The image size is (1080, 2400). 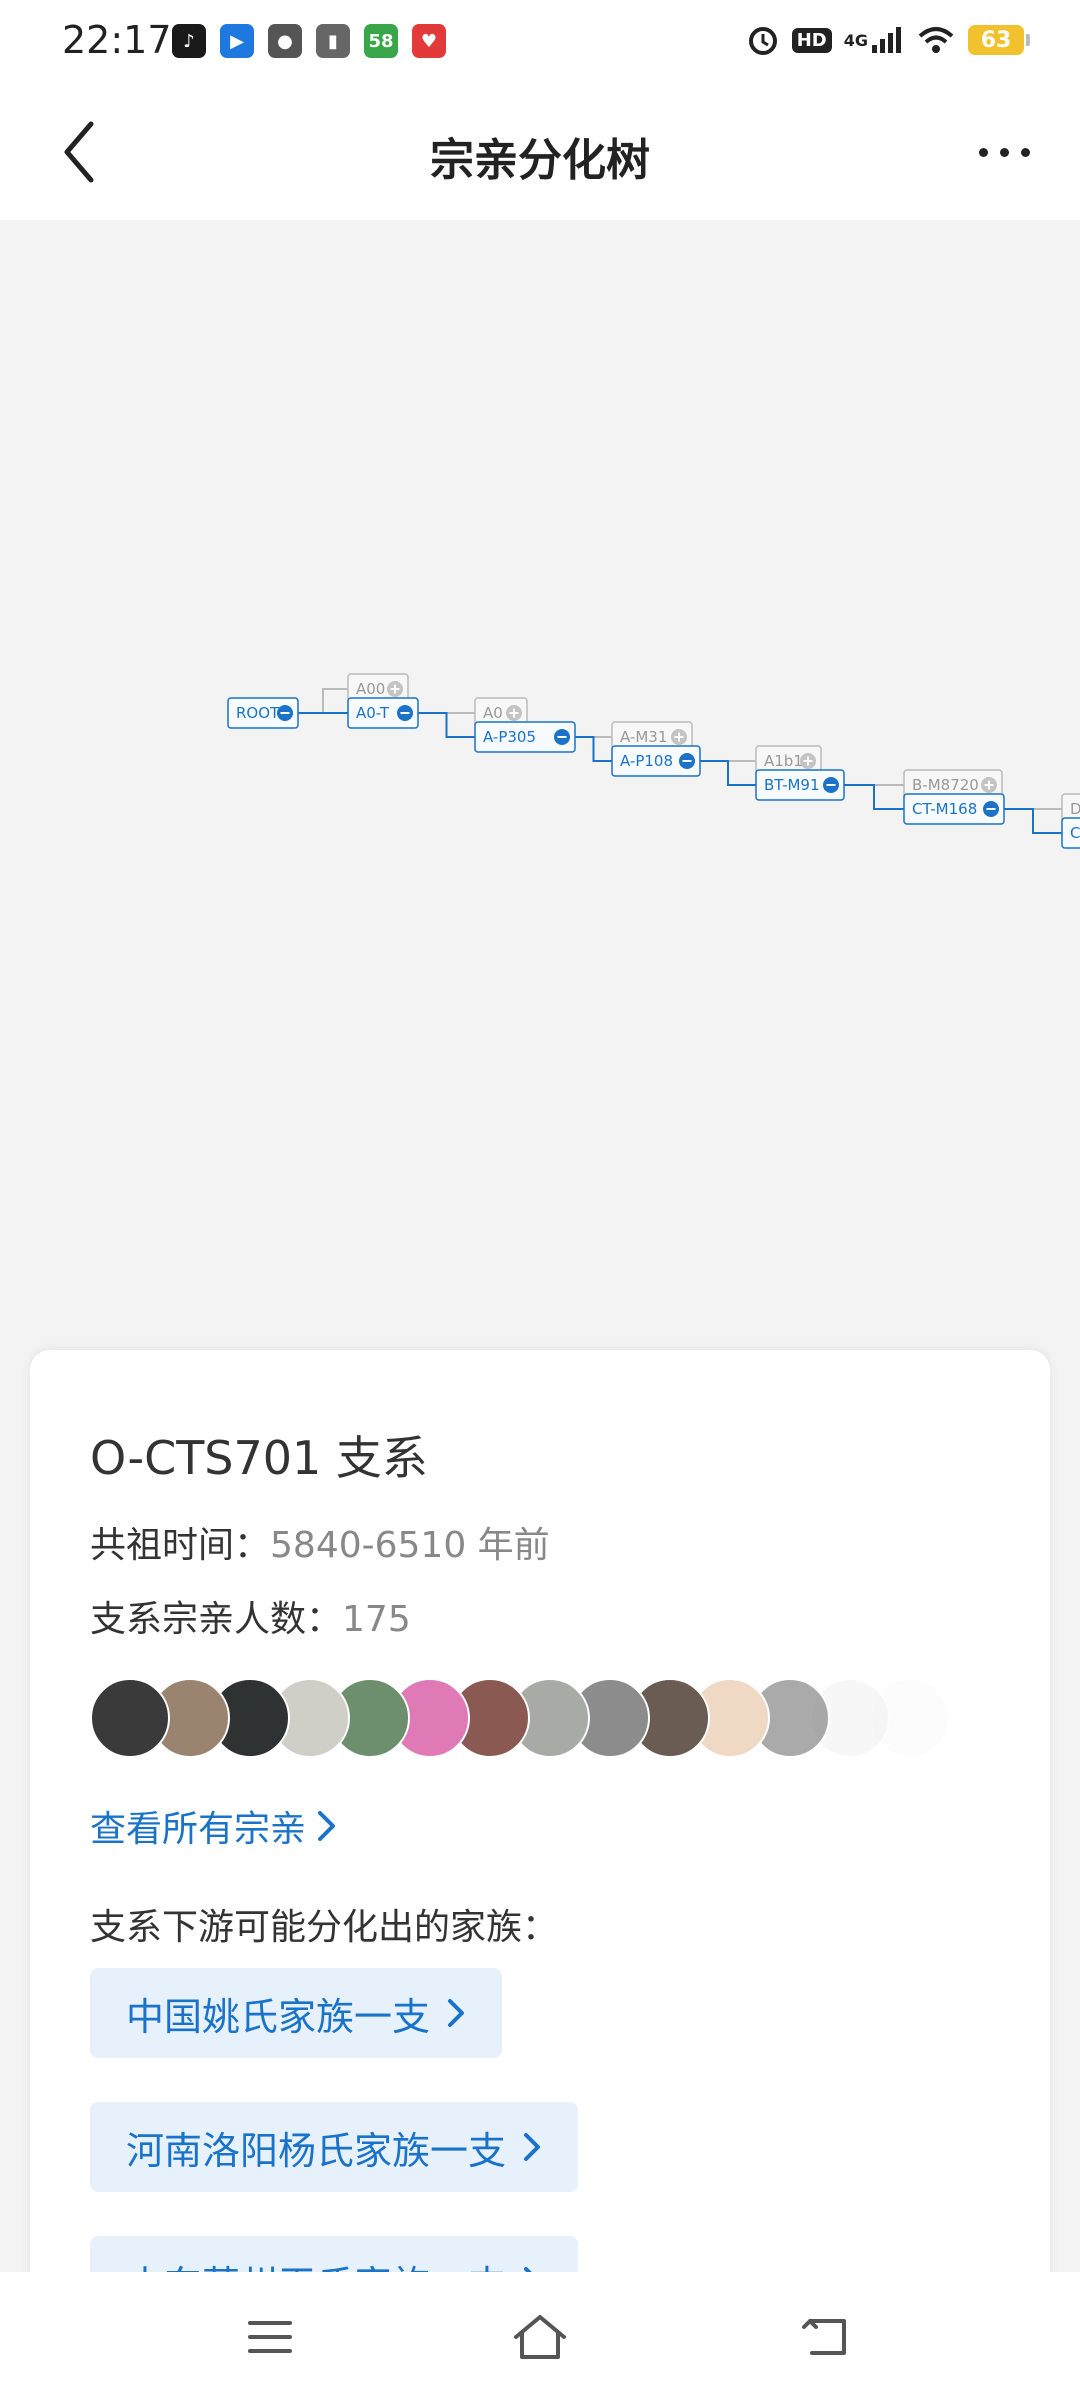 What do you see at coordinates (189, 41) in the screenshot?
I see `tiktok-icon: ♪` at bounding box center [189, 41].